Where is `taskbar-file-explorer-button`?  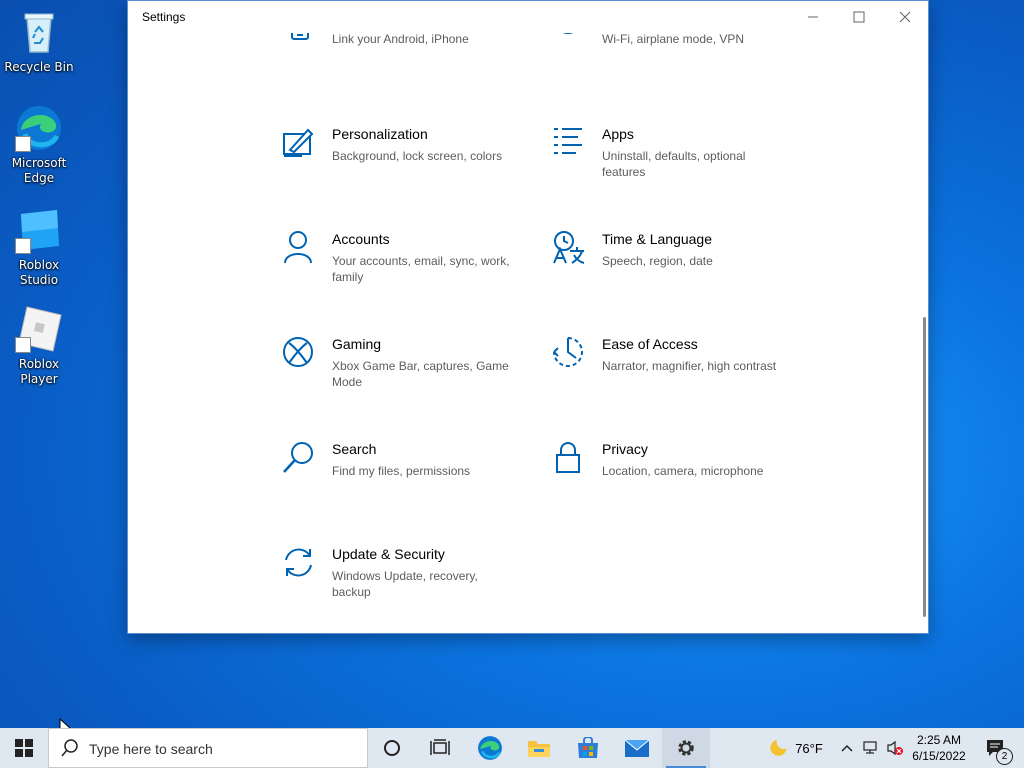
taskbar-file-explorer-button is located at coordinates (539, 748).